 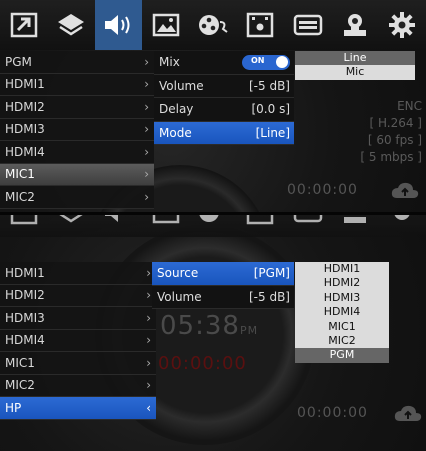 What do you see at coordinates (25, 106) in the screenshot?
I see `source-item-label: HDMI2` at bounding box center [25, 106].